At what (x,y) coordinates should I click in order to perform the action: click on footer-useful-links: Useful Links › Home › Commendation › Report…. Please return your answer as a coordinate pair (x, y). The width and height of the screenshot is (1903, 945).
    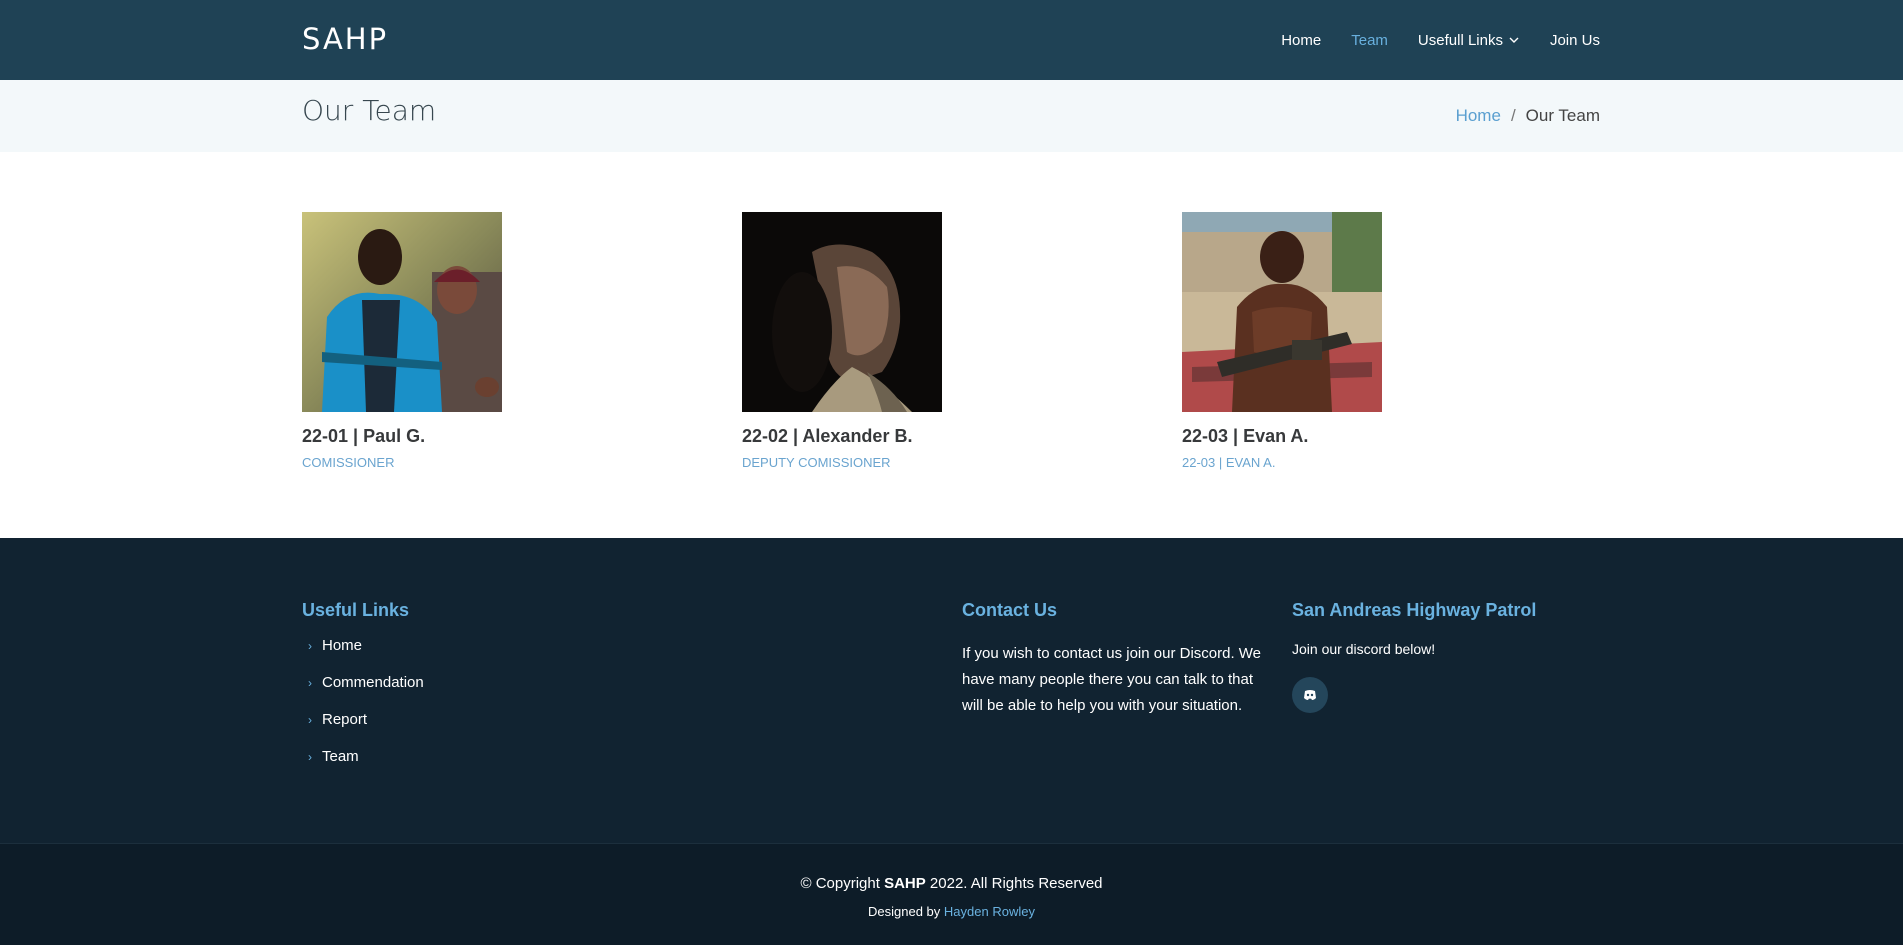
    Looking at the image, I should click on (363, 692).